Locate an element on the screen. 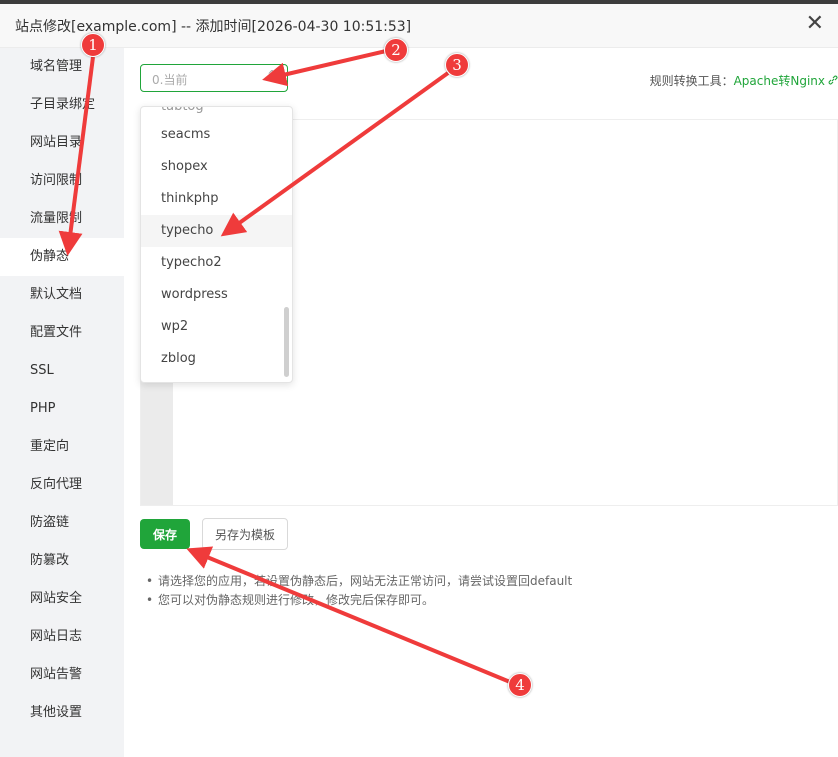 This screenshot has width=838, height=757. annotation-badge-1: 1 is located at coordinates (93, 45).